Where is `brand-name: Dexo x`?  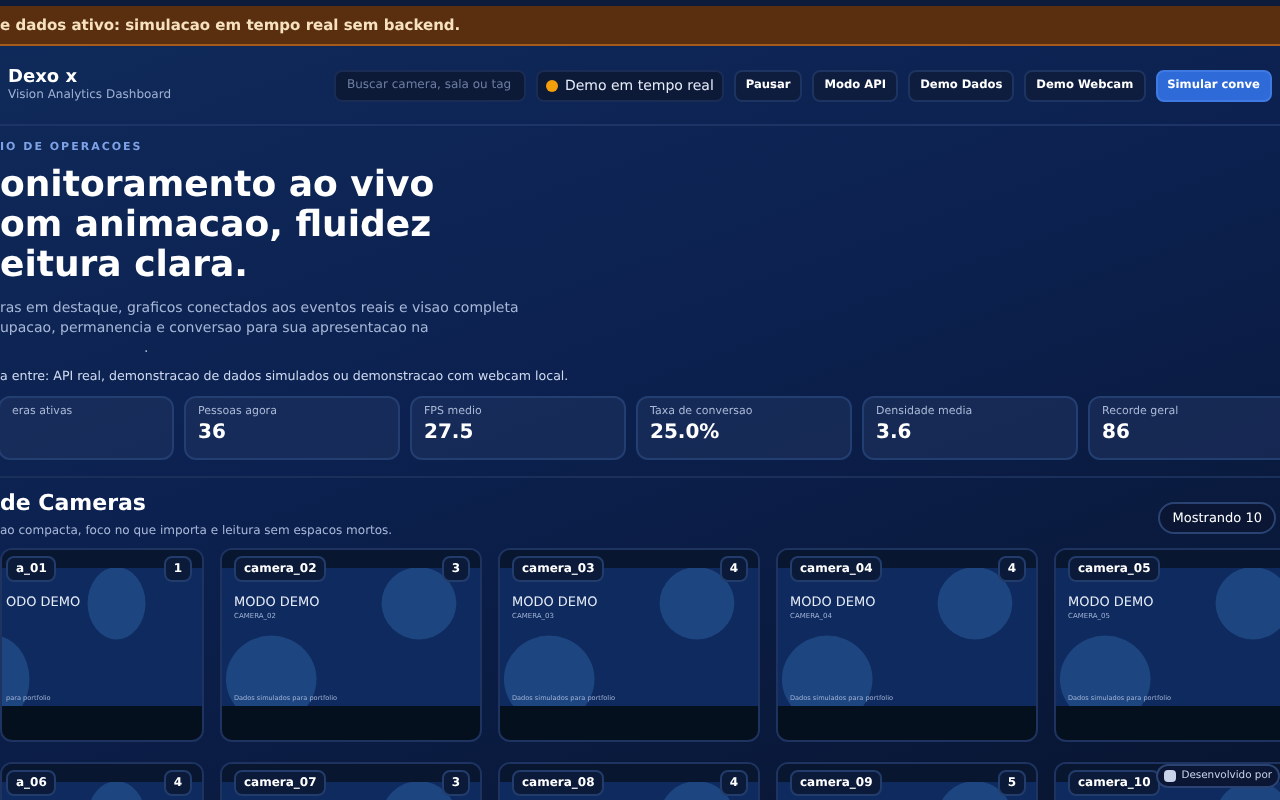 brand-name: Dexo x is located at coordinates (44, 78).